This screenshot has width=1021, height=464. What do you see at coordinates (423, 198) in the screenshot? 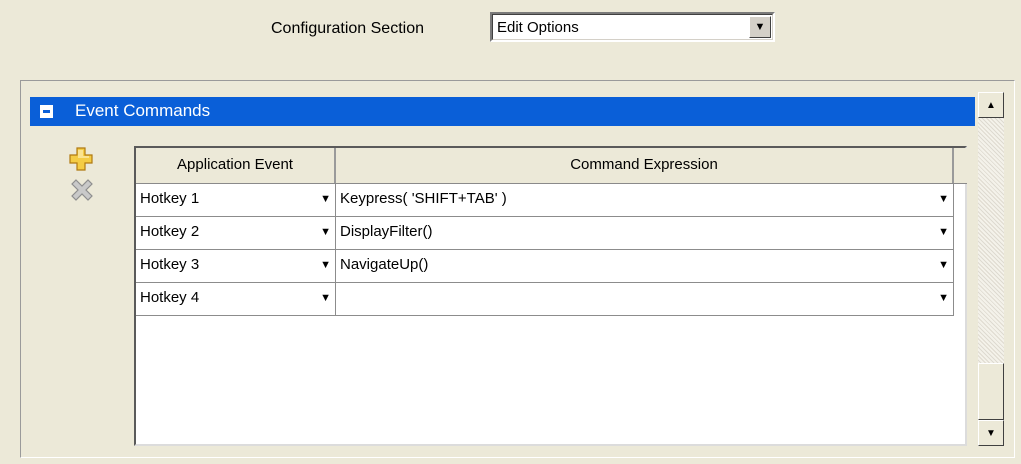
I see `command-value: Keypress( 'SHIFT+TAB' )` at bounding box center [423, 198].